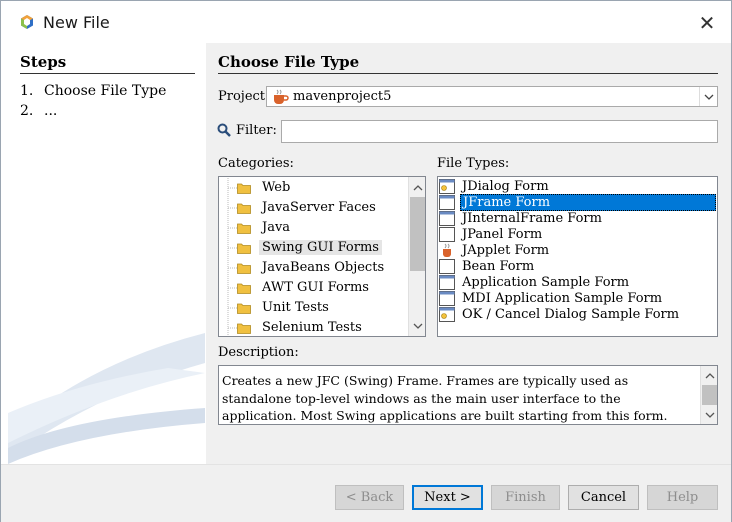 Image resolution: width=732 pixels, height=522 pixels. What do you see at coordinates (492, 96) in the screenshot?
I see `project-select: mavenproject5` at bounding box center [492, 96].